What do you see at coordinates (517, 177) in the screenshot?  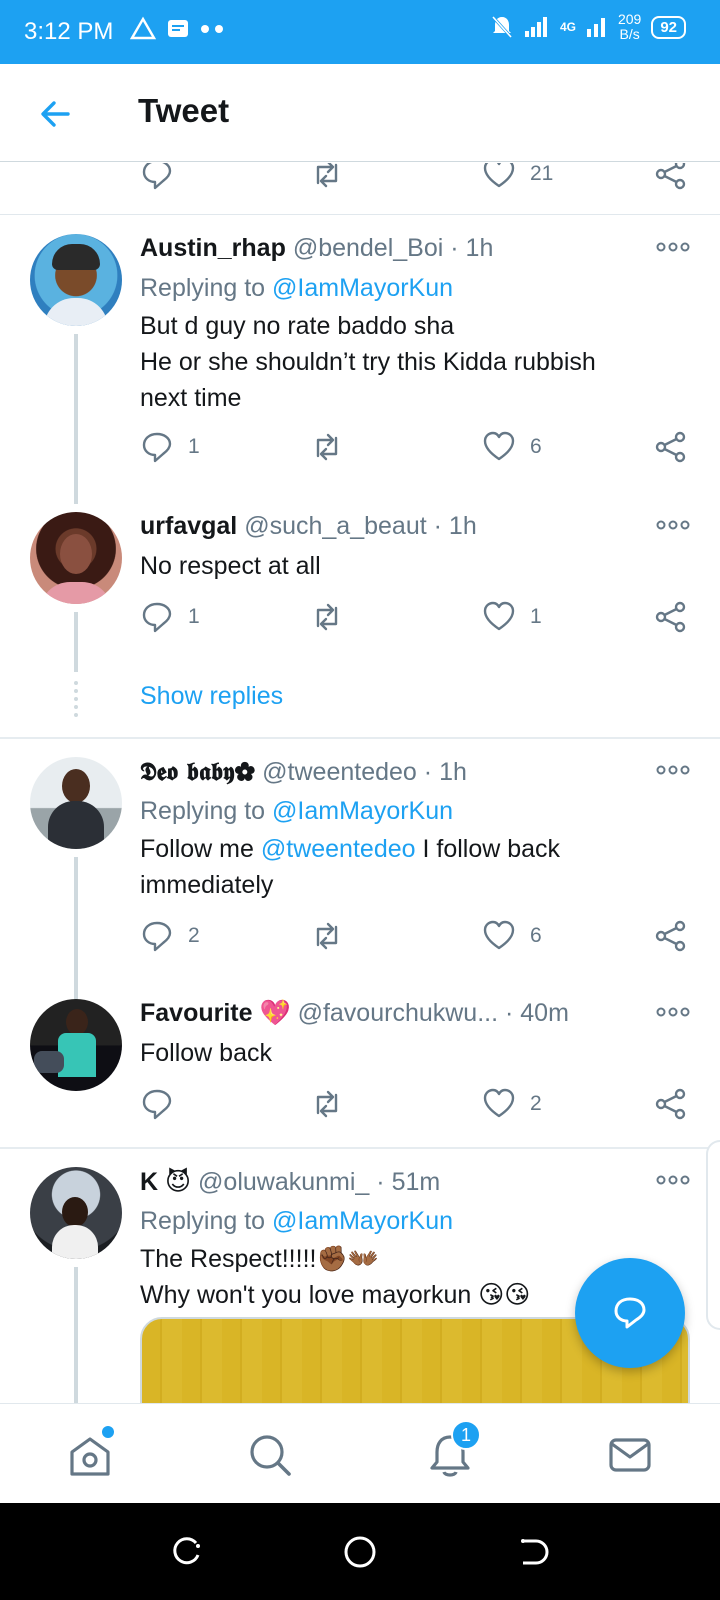 I see `like-button: 21` at bounding box center [517, 177].